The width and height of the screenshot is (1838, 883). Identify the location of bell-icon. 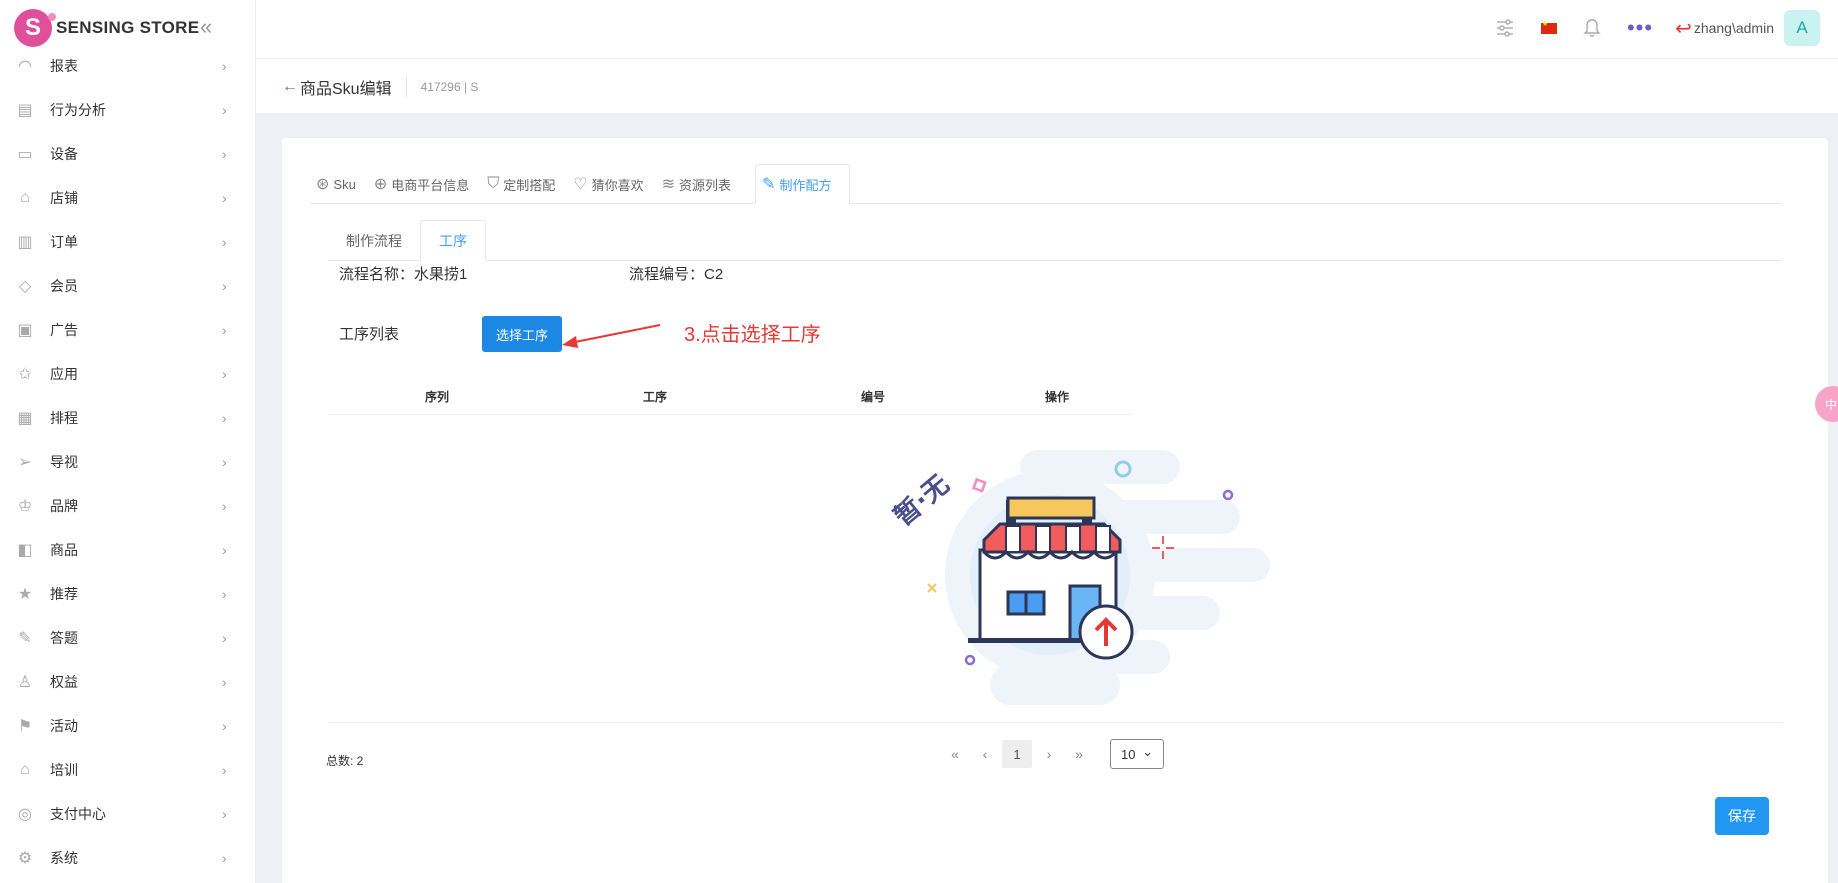
(1592, 28).